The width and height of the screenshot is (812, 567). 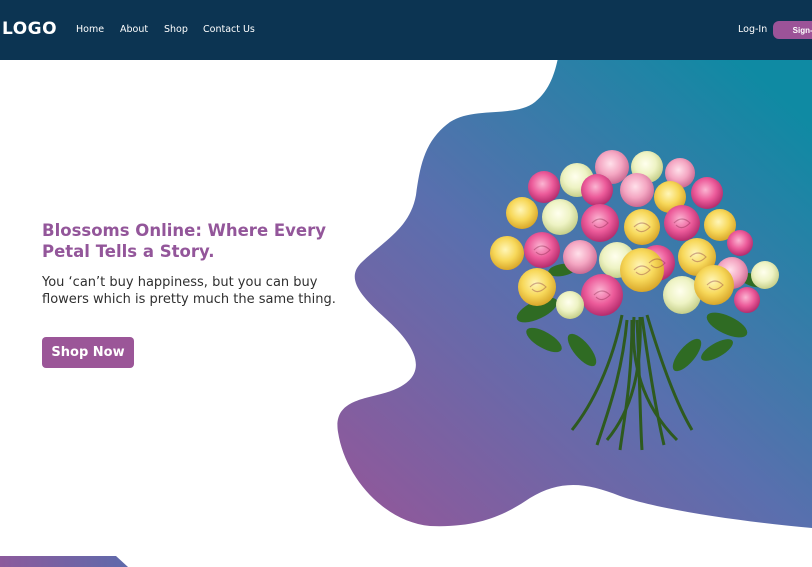 I want to click on signup-button: Sign-Up, so click(x=792, y=30).